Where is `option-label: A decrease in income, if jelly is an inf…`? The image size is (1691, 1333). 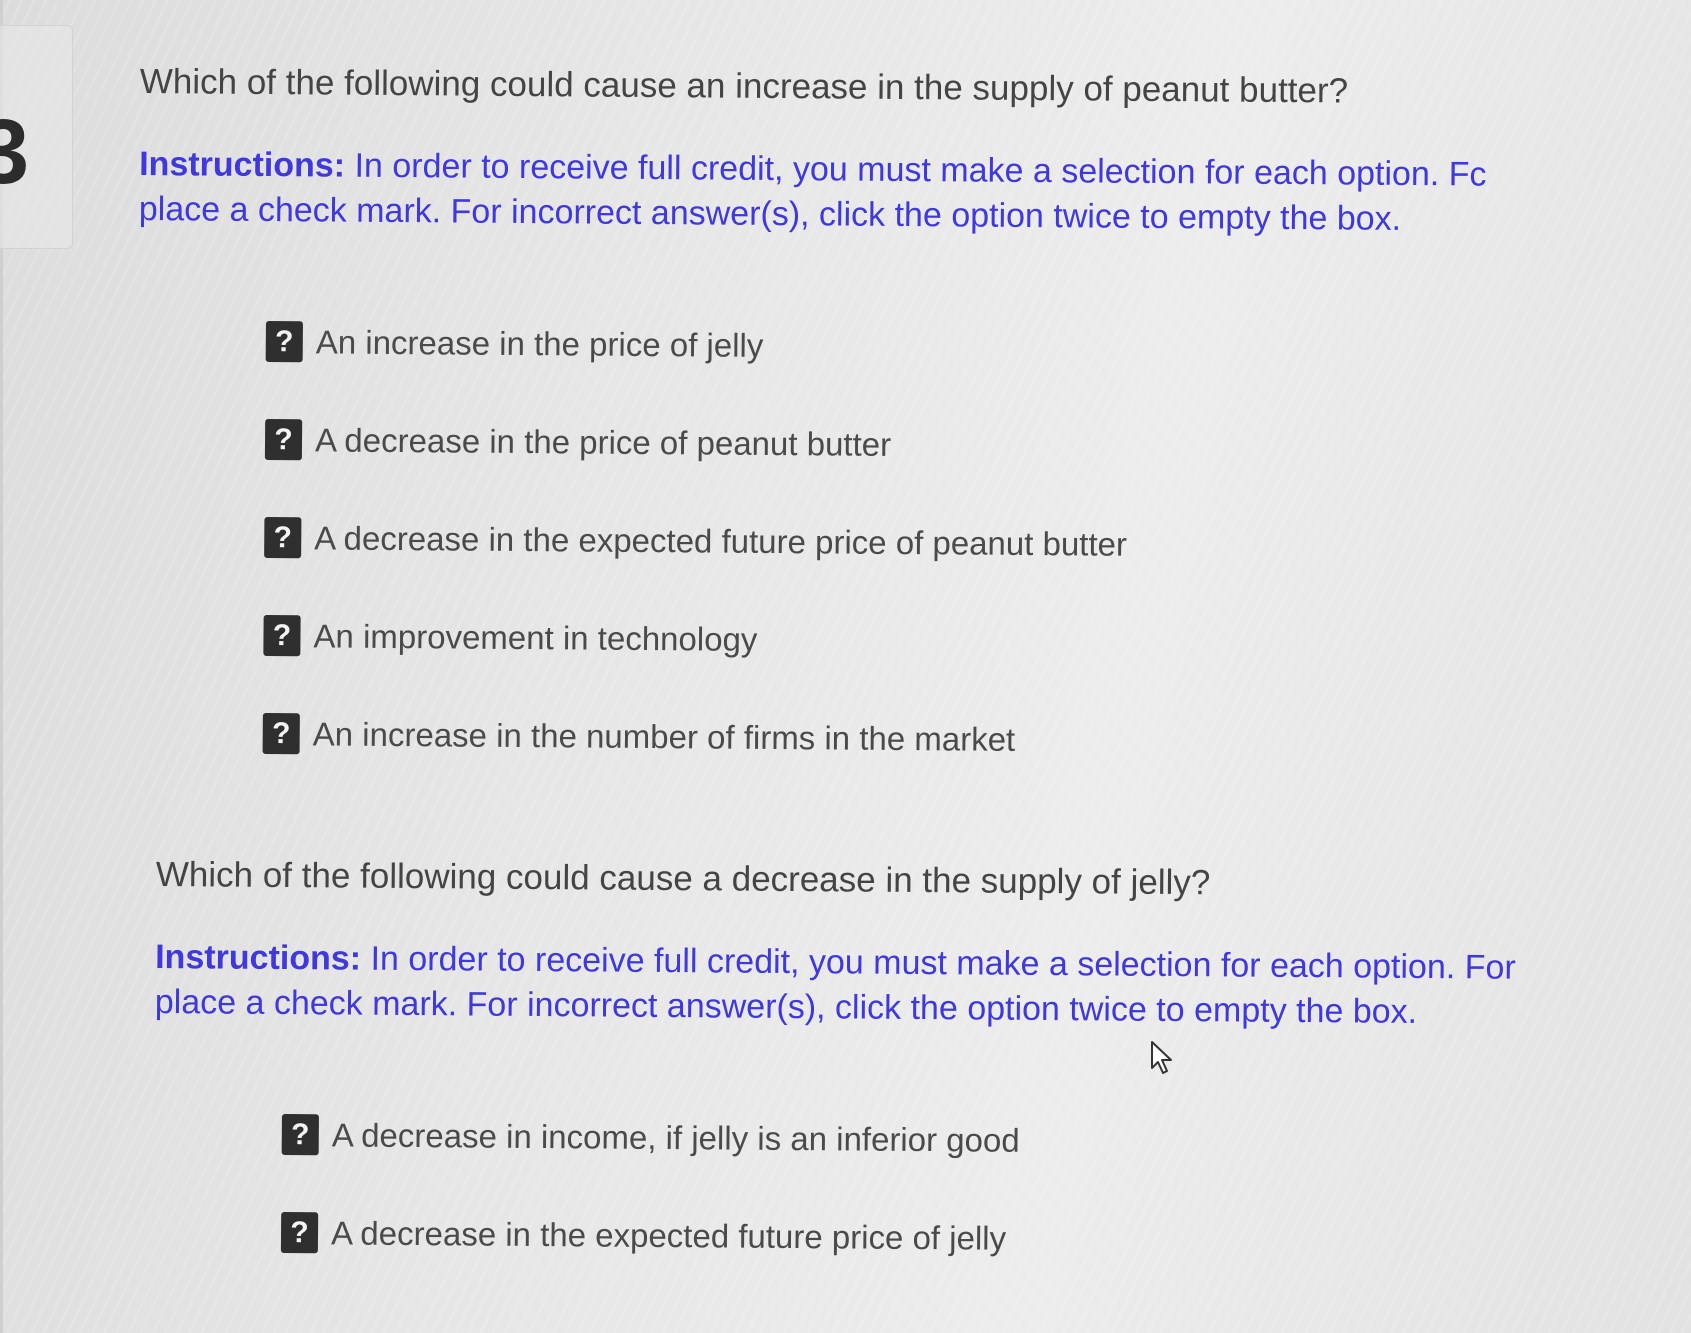
option-label: A decrease in income, if jelly is an inf… is located at coordinates (675, 1137).